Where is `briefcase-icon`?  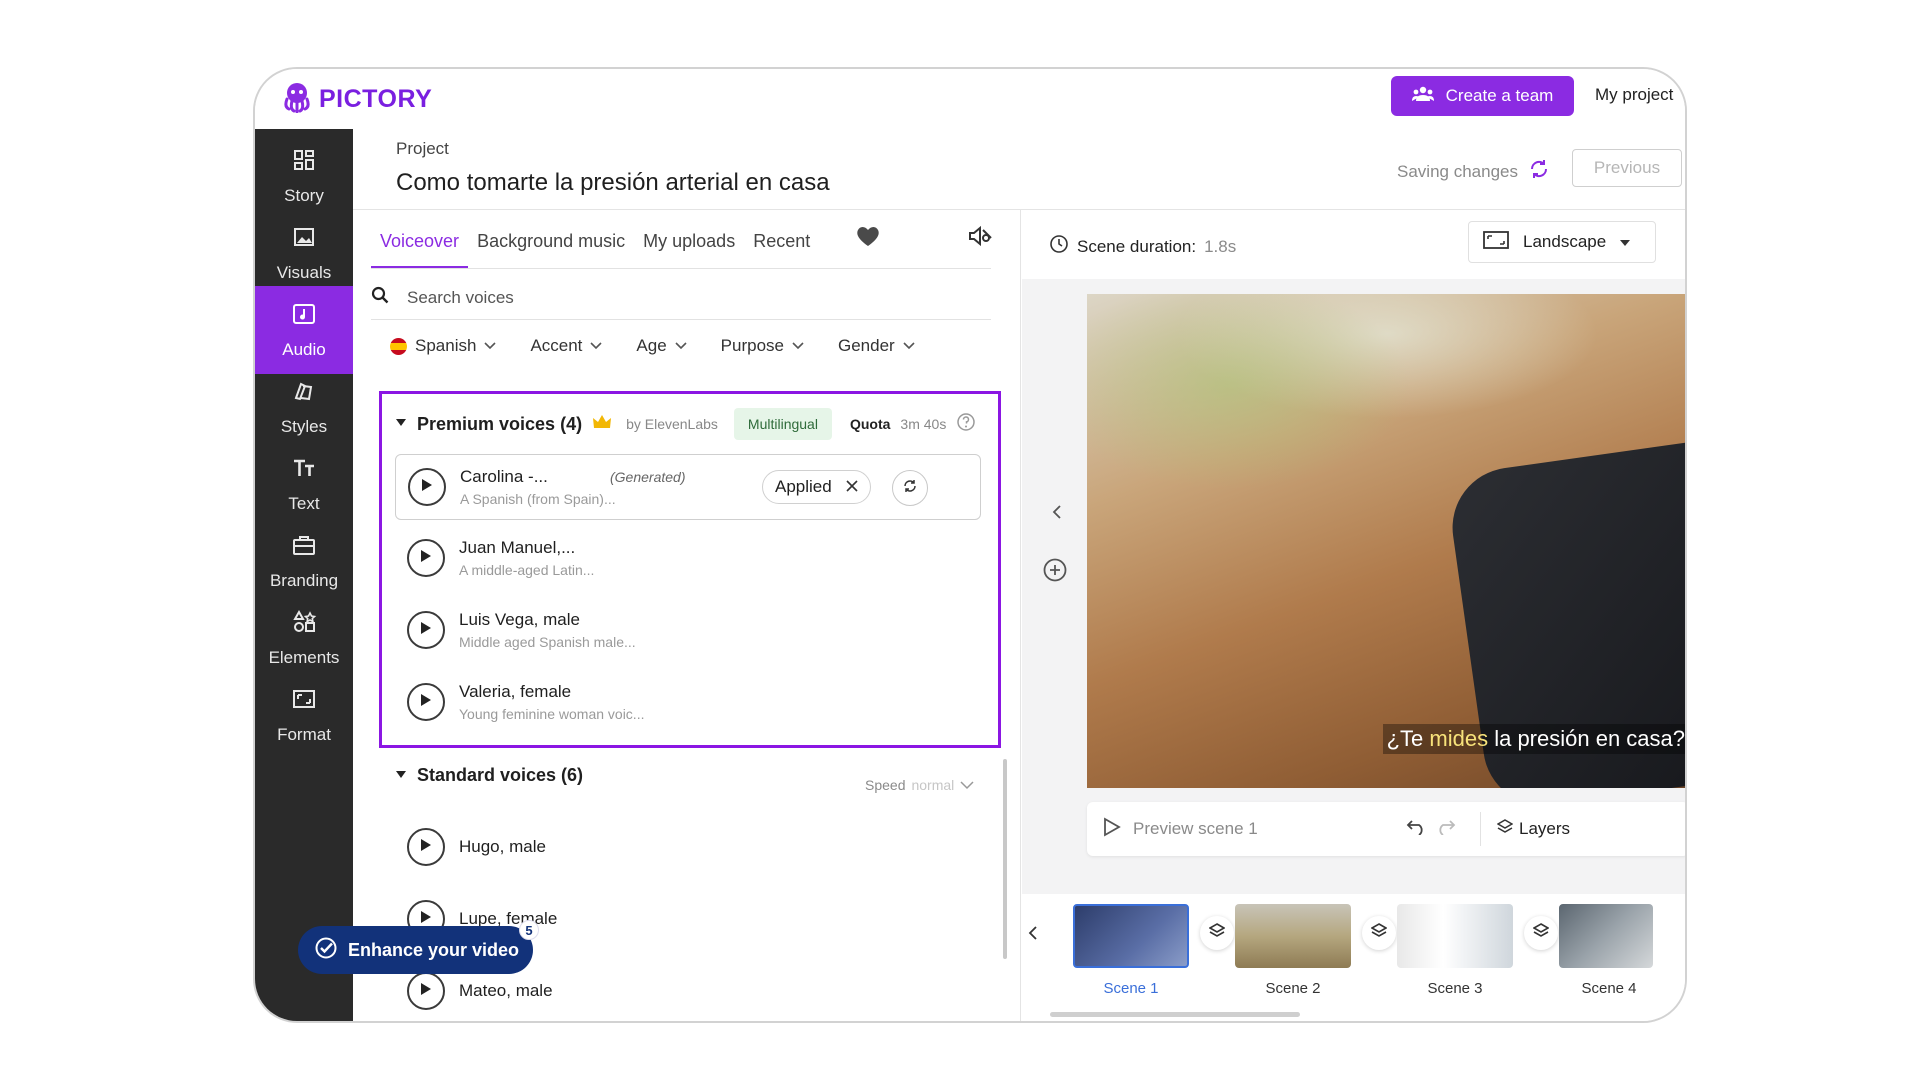
briefcase-icon is located at coordinates (304, 547).